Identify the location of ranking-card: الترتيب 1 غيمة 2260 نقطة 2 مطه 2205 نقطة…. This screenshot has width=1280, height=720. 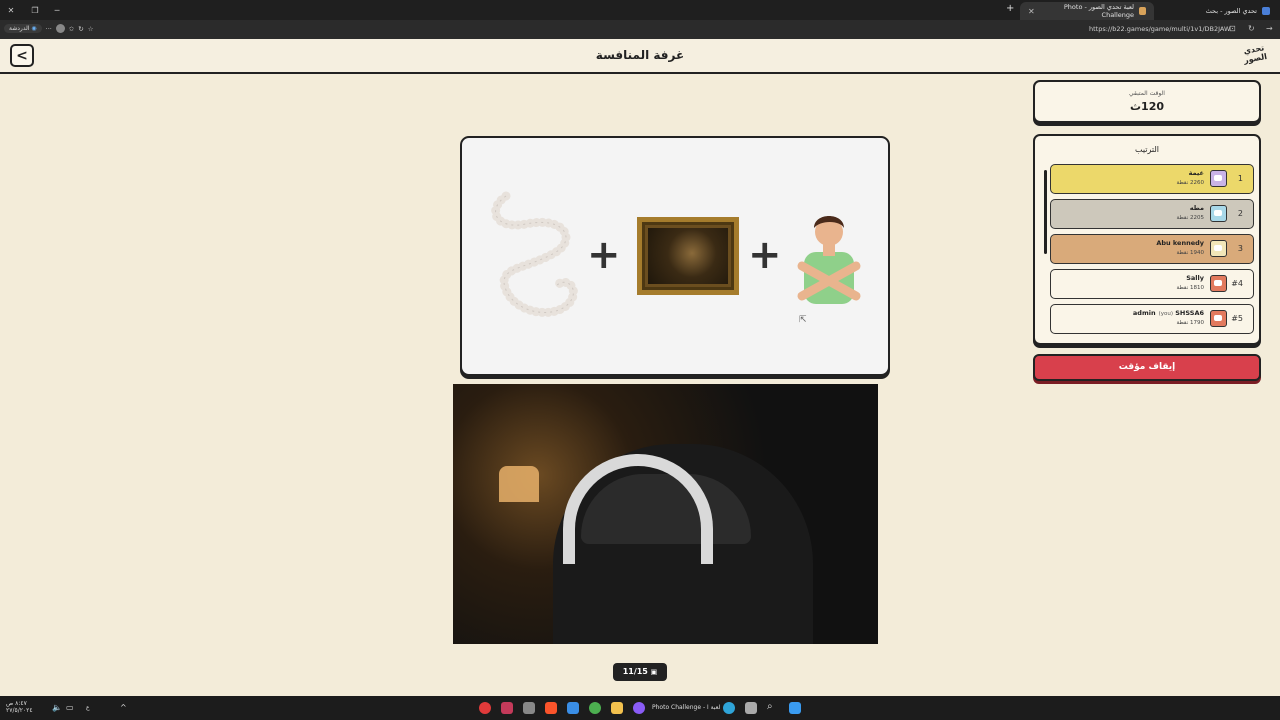
(1147, 239).